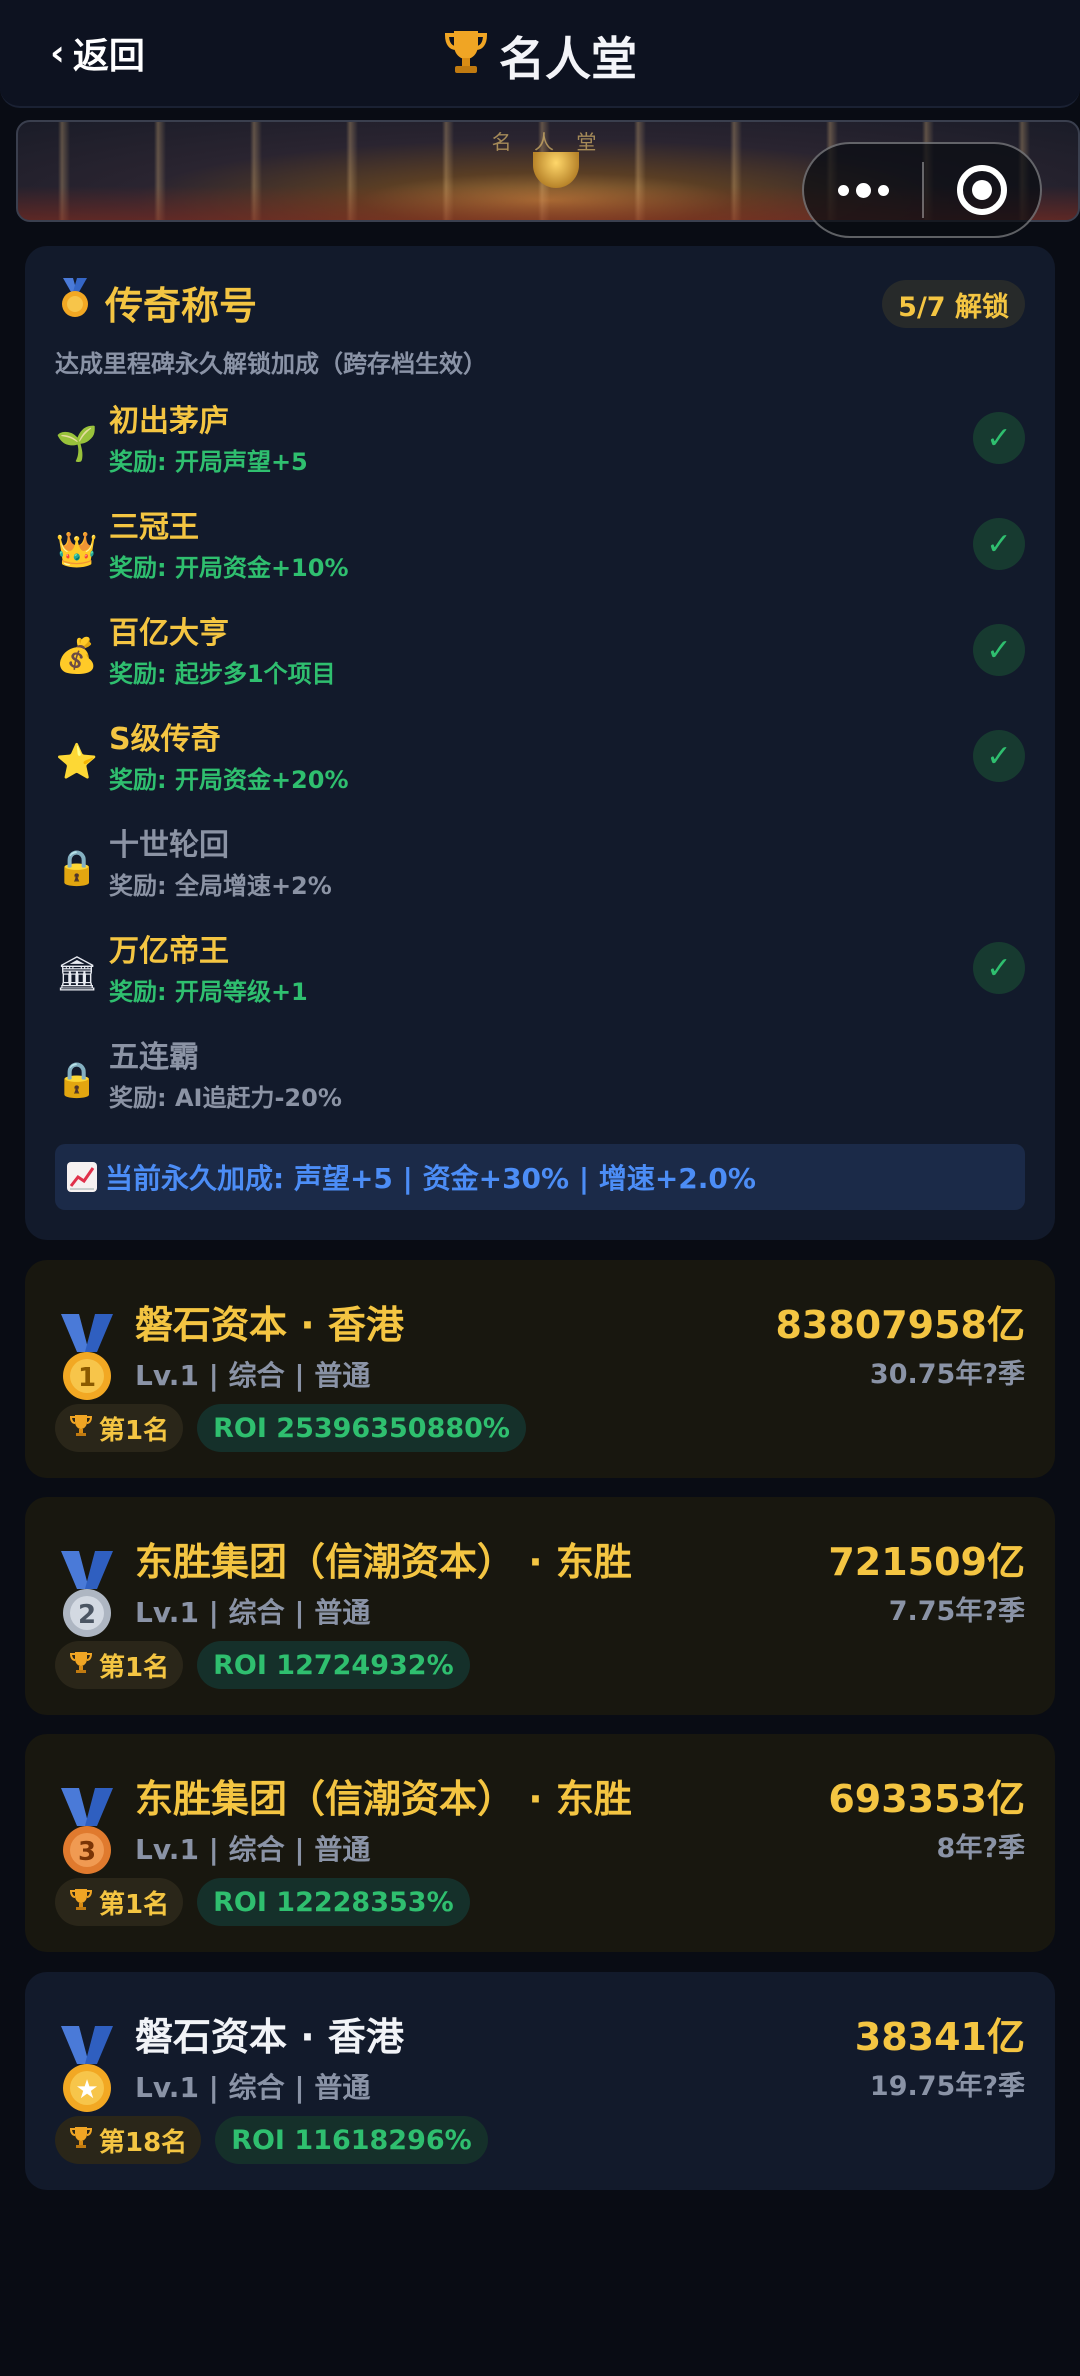 This screenshot has height=2376, width=1080. What do you see at coordinates (87, 1615) in the screenshot?
I see `medal-number: 2` at bounding box center [87, 1615].